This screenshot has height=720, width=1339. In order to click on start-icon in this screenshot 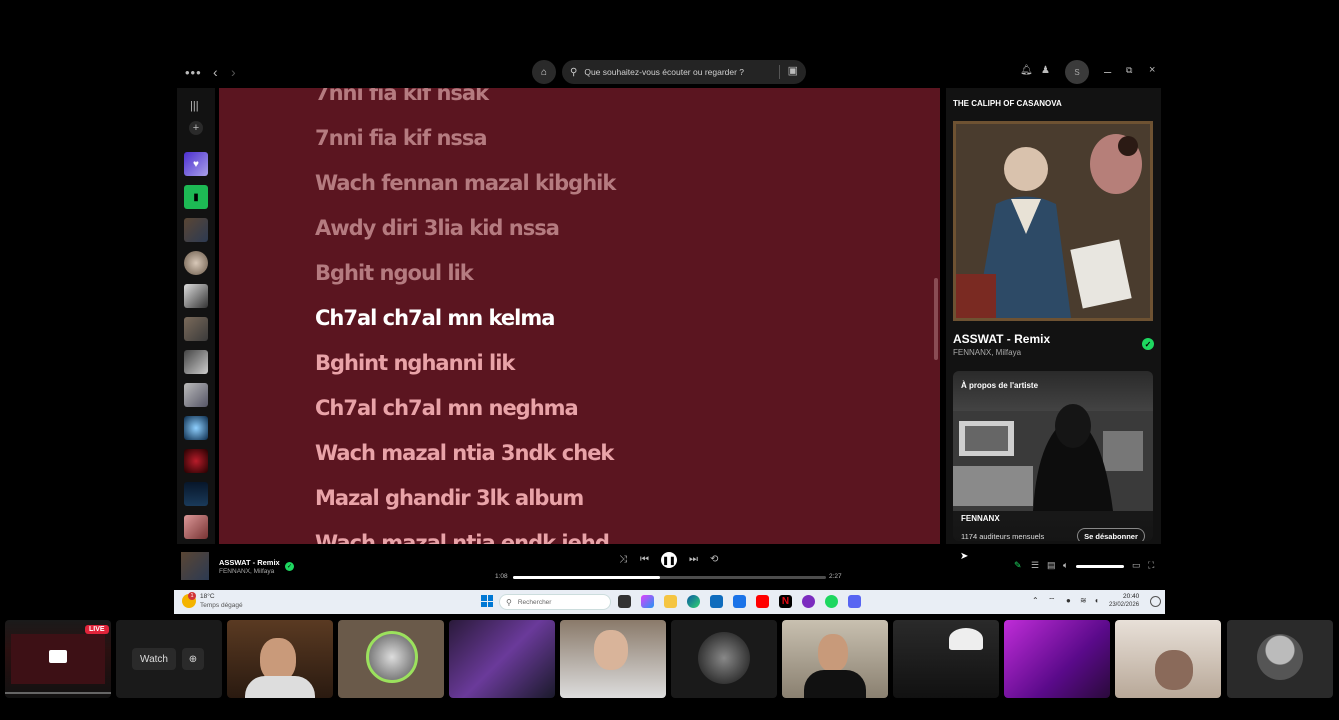, I will do `click(487, 601)`.